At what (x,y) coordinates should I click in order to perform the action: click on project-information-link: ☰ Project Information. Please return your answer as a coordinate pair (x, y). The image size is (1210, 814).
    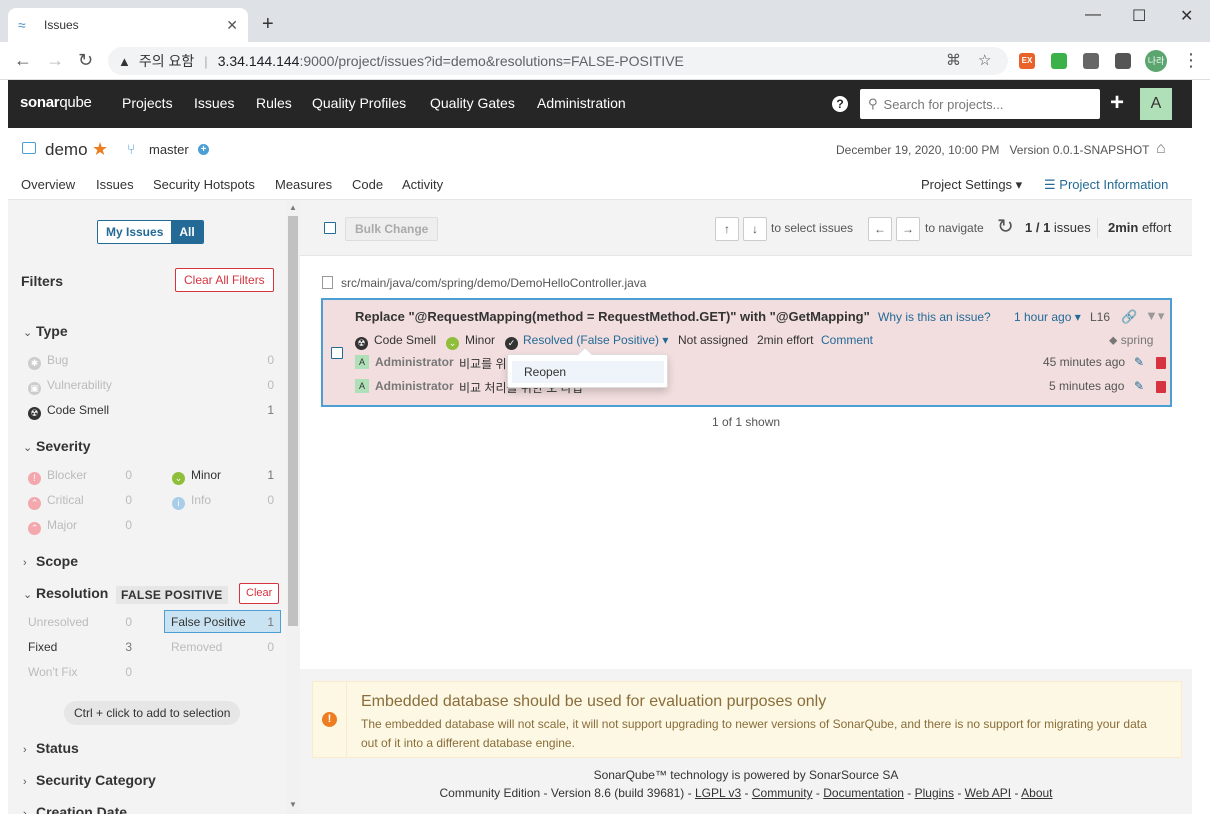
    Looking at the image, I should click on (1106, 185).